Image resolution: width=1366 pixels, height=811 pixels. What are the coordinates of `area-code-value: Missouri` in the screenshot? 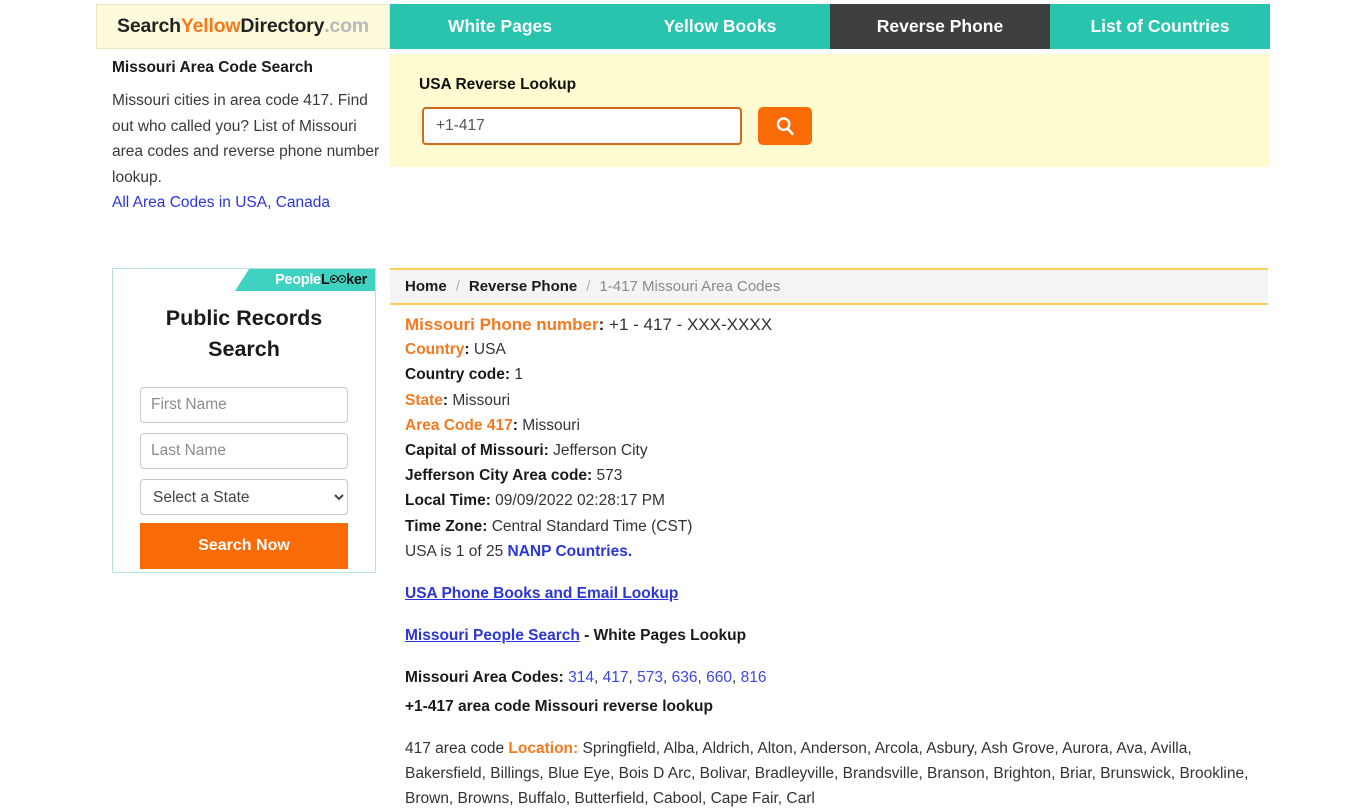 It's located at (551, 425).